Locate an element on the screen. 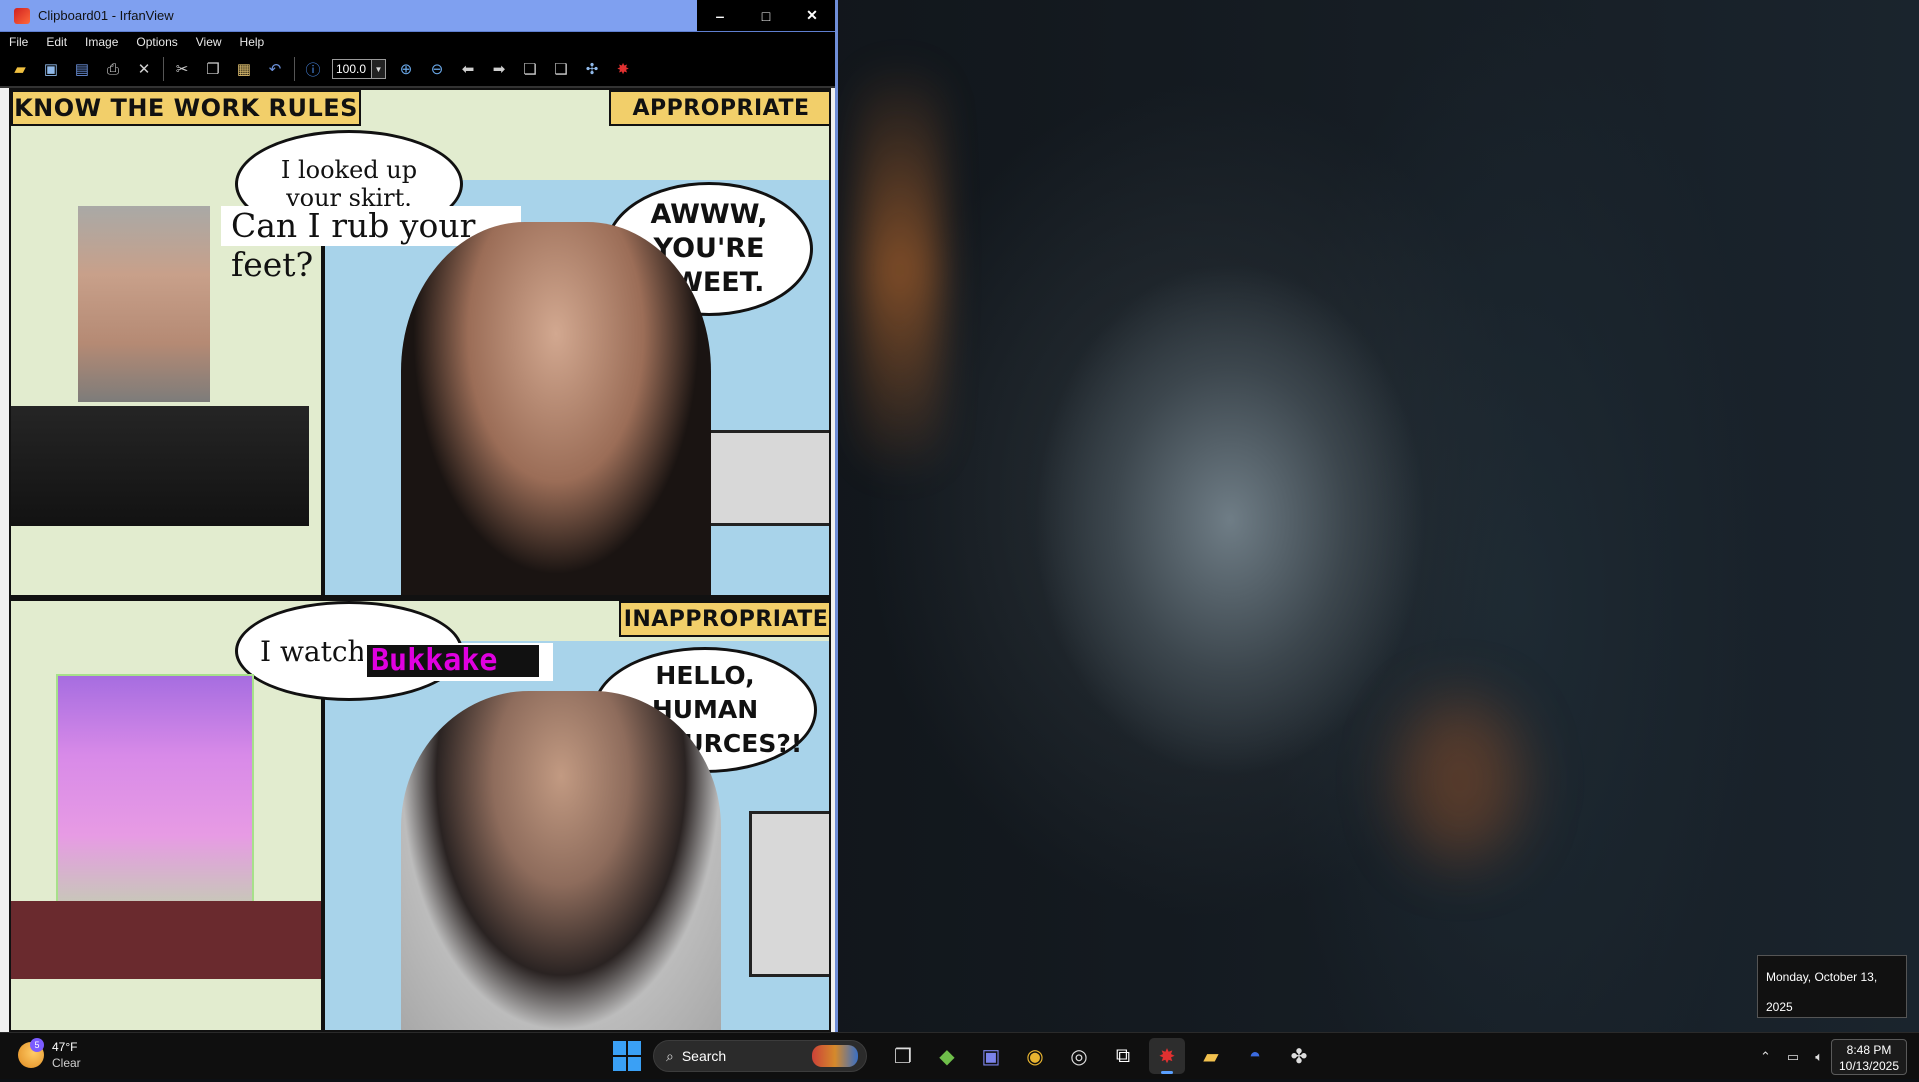  menu-bar: File Edit Image Options View Help is located at coordinates (417, 42).